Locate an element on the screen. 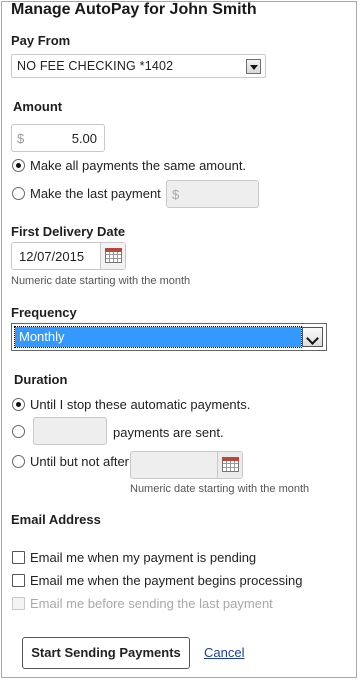 The image size is (362, 681). first-delivery-date-value: 12/07/2015 is located at coordinates (52, 256).